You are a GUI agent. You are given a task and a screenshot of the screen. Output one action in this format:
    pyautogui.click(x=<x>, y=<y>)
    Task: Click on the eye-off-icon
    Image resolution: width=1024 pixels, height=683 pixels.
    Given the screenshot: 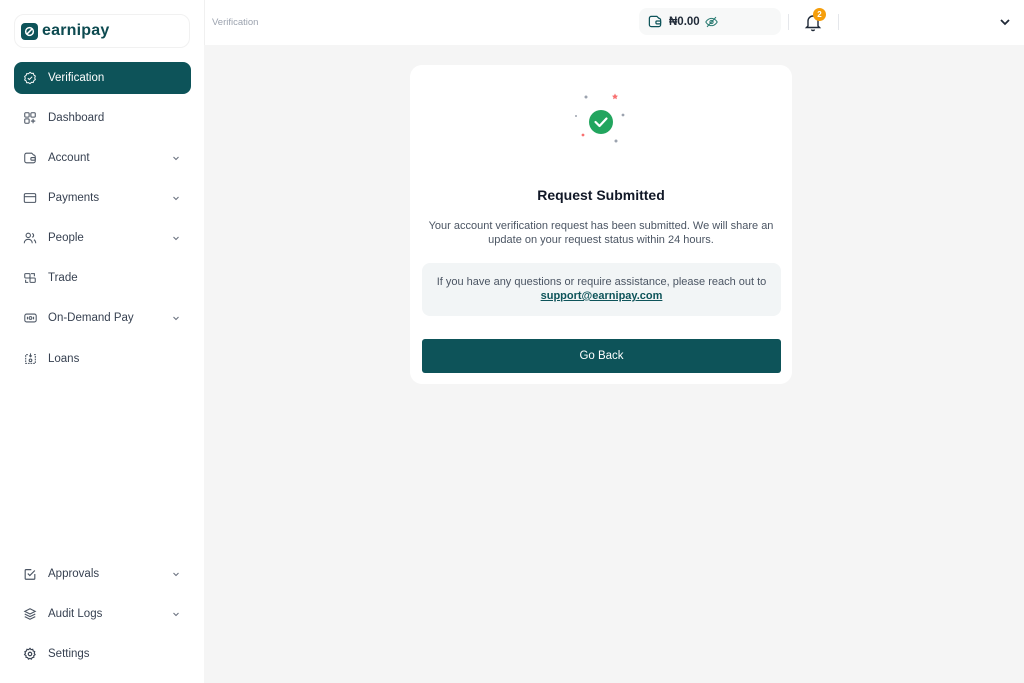 What is the action you would take?
    pyautogui.click(x=711, y=22)
    